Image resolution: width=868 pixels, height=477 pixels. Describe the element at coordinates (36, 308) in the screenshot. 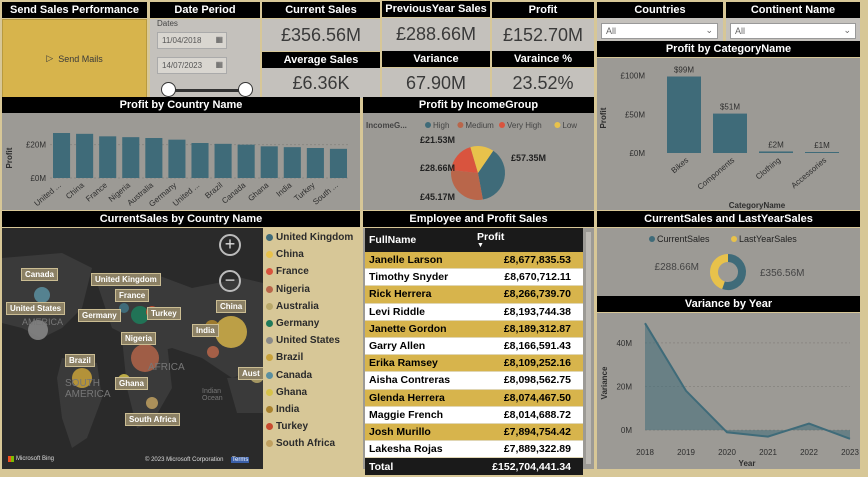

I see `map-label-united-states: United States` at that location.